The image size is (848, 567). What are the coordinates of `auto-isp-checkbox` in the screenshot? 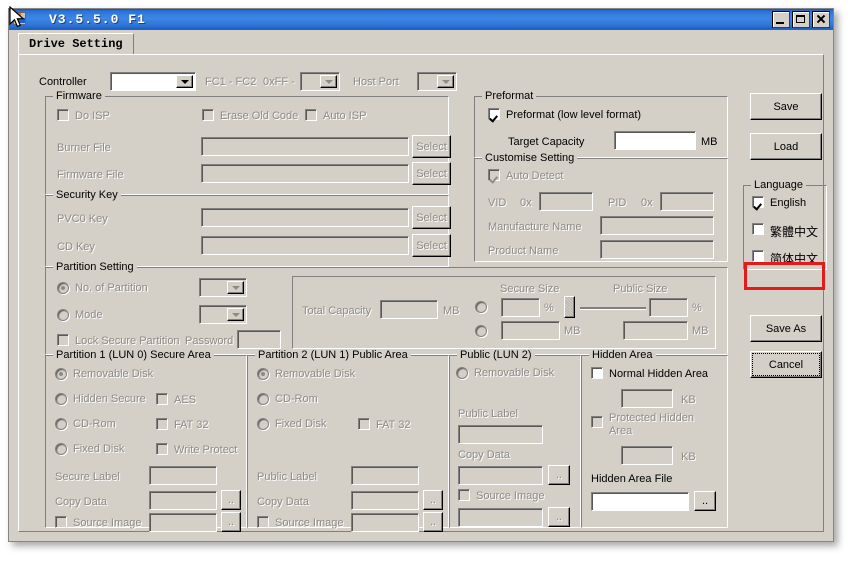 It's located at (311, 115).